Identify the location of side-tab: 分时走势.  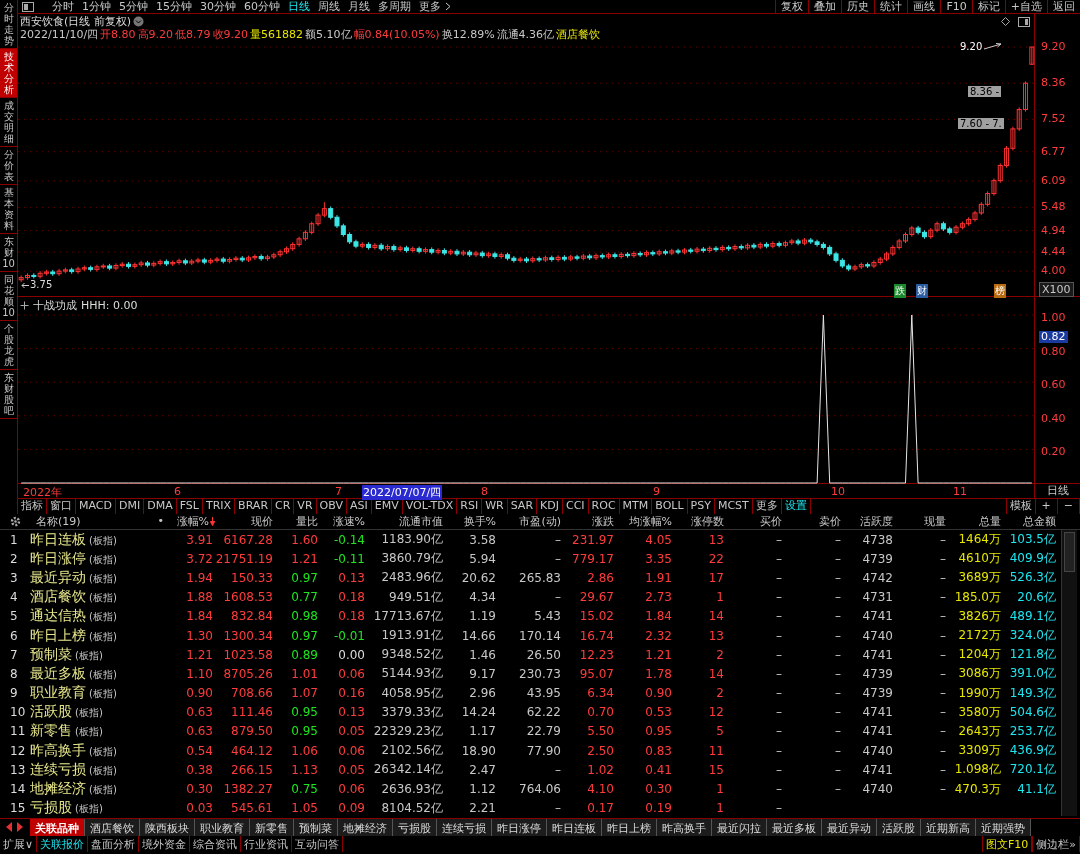
(8, 24).